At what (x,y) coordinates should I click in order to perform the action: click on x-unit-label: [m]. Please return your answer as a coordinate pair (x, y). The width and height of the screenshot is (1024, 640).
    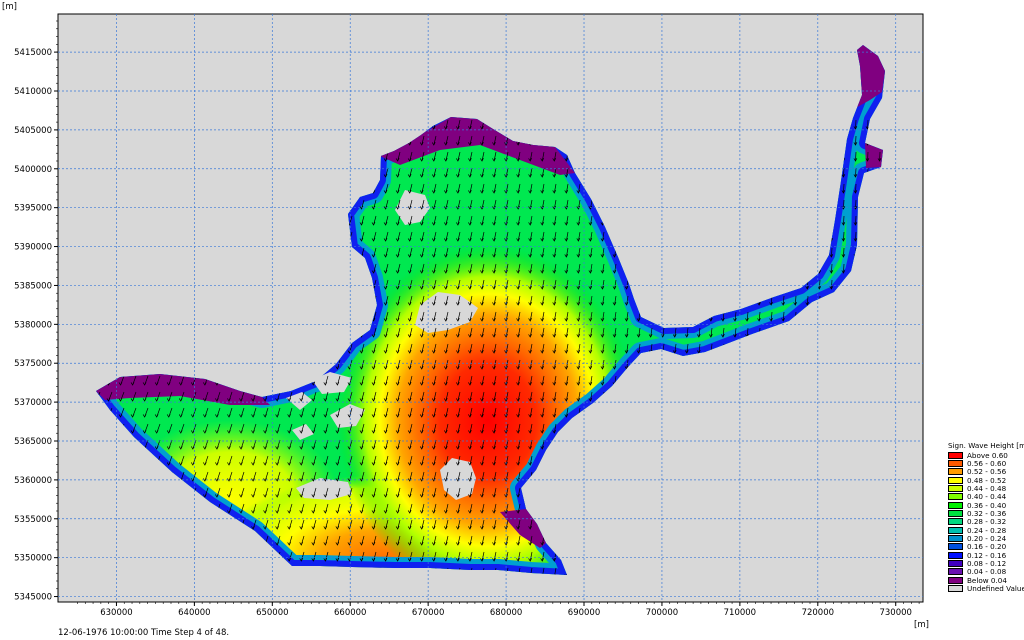
    Looking at the image, I should click on (921, 625).